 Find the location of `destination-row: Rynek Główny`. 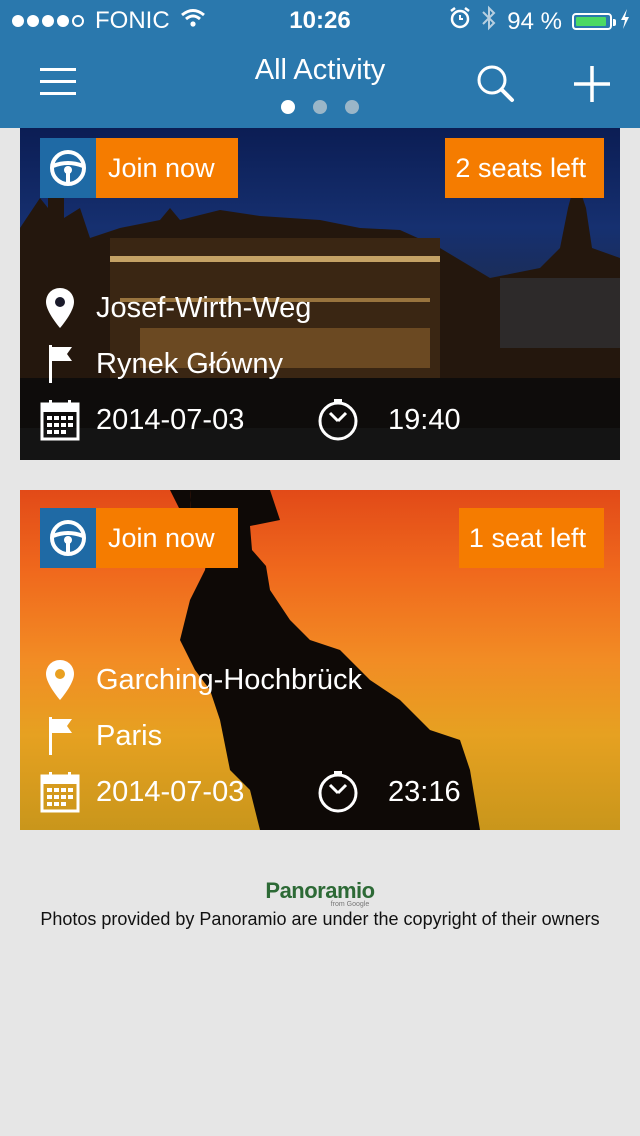

destination-row: Rynek Główny is located at coordinates (161, 364).